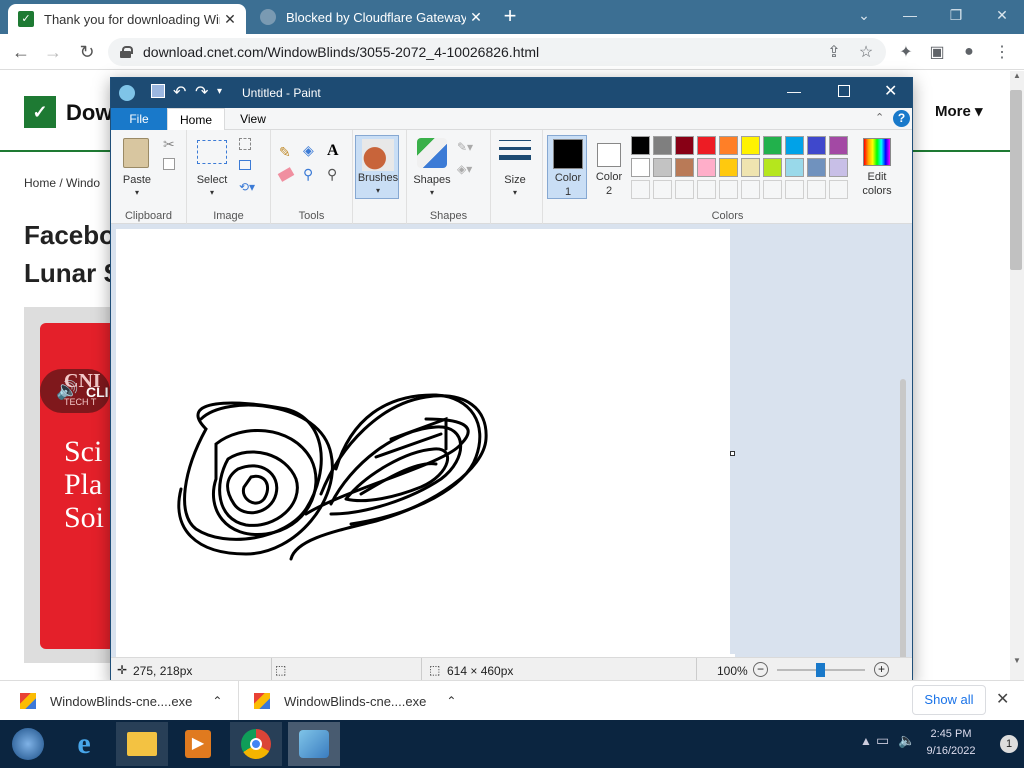 The height and width of the screenshot is (768, 1024). I want to click on restore-button: ❐, so click(956, 15).